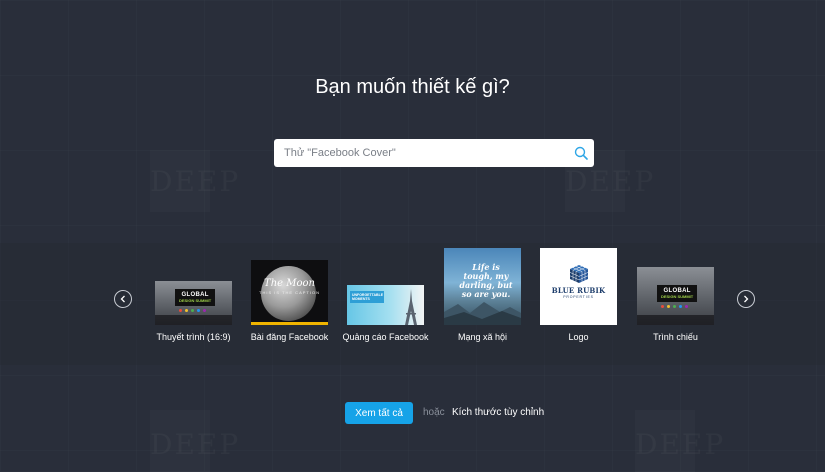  I want to click on thumbnail-brand-sub: PROPERTIES, so click(578, 297).